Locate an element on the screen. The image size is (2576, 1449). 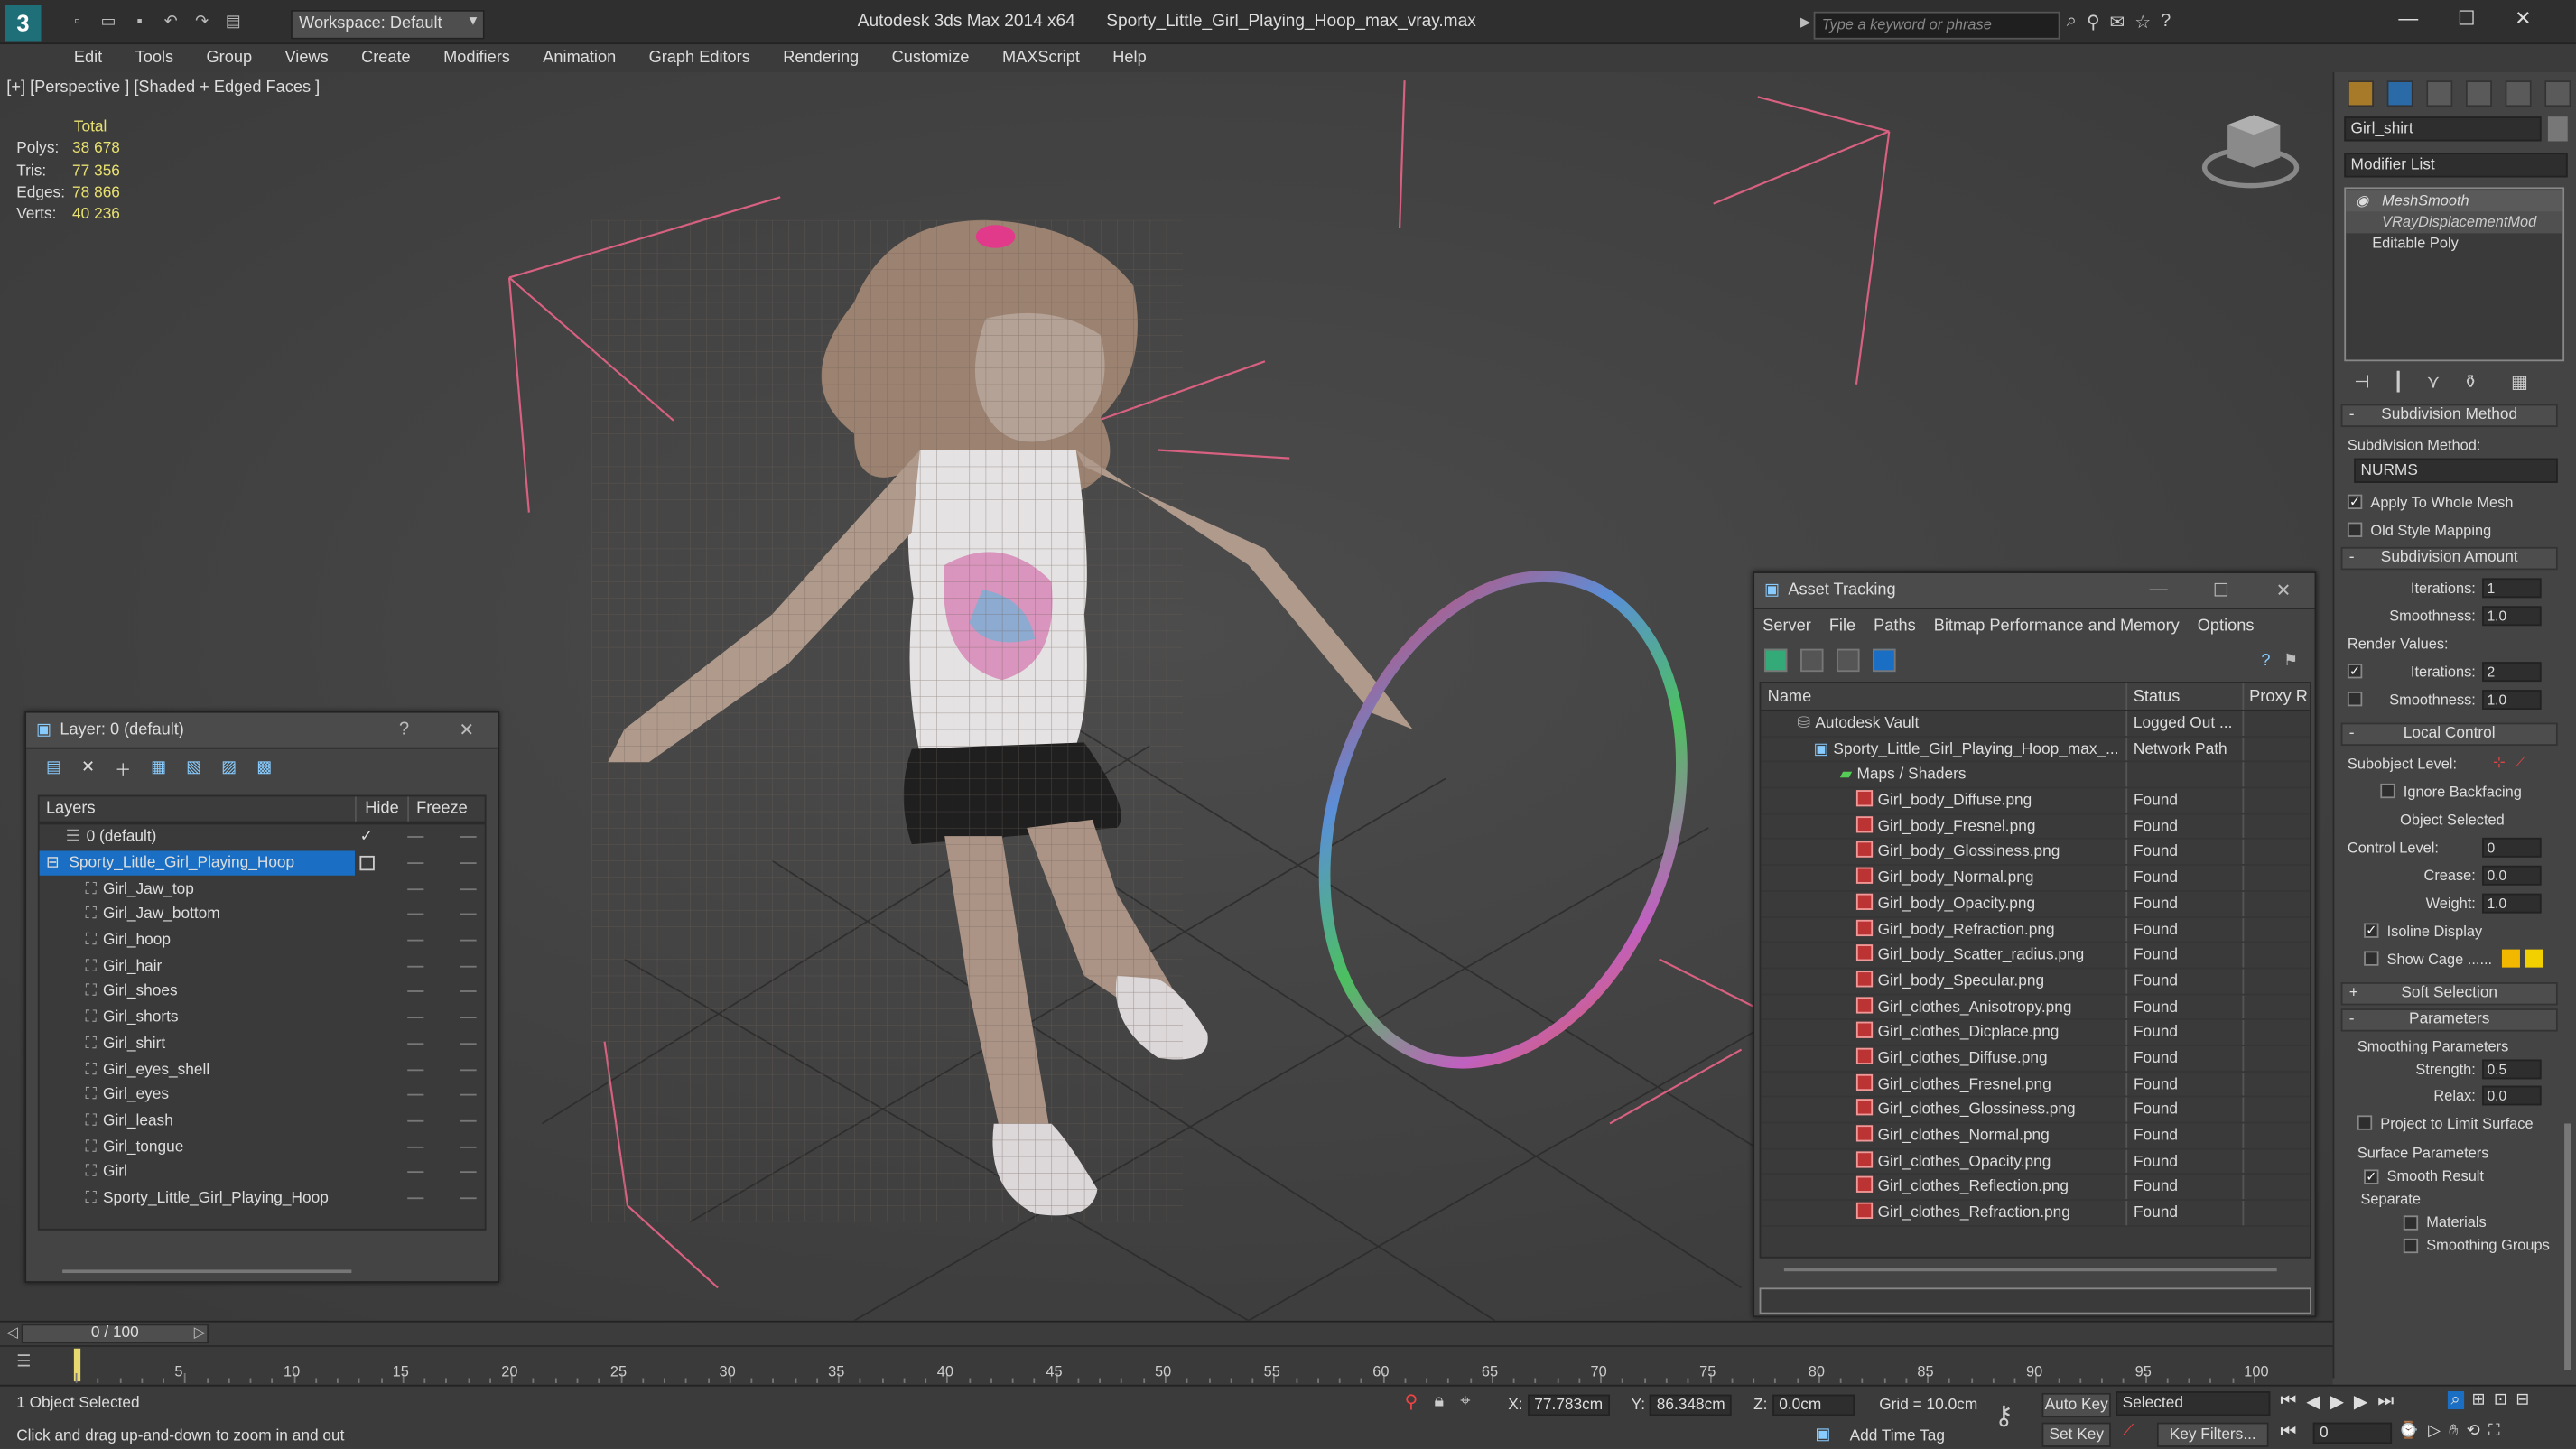
menu-animation: Animation is located at coordinates (579, 59).